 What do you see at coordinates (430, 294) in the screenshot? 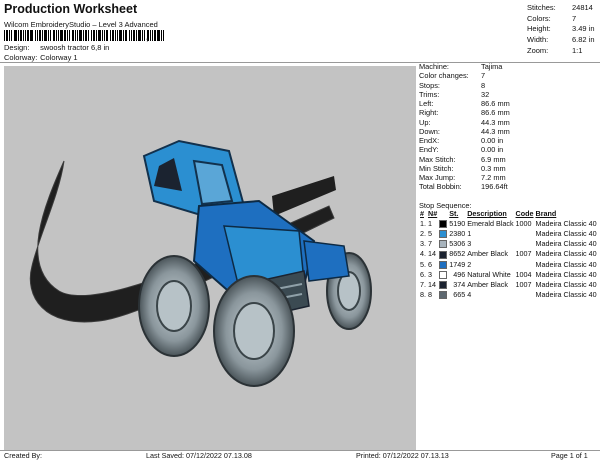
I see `needle-number: 8` at bounding box center [430, 294].